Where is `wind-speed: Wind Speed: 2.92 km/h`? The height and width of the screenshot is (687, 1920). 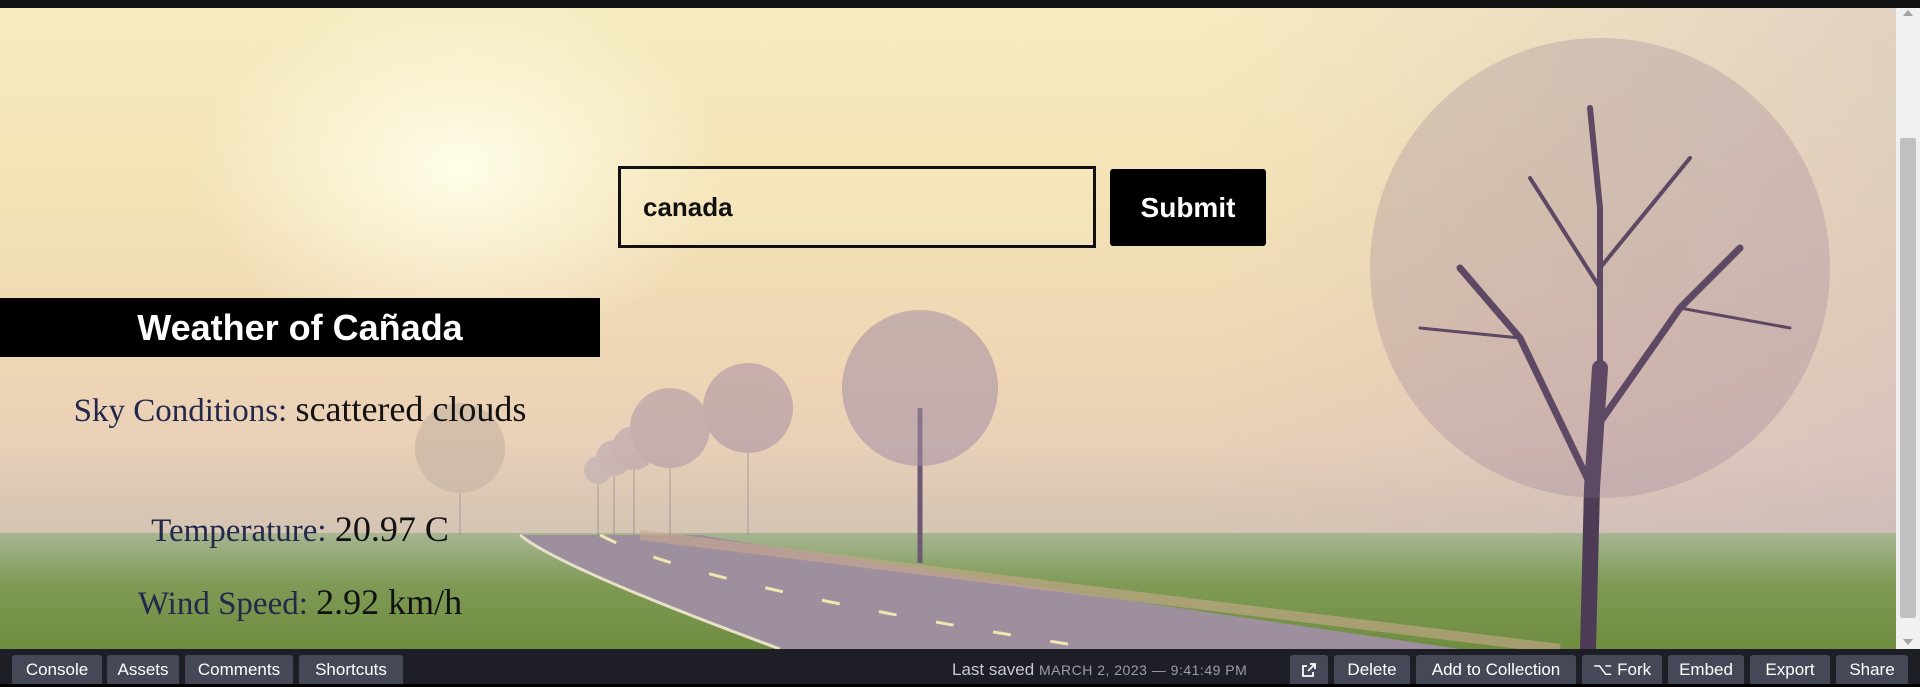
wind-speed: Wind Speed: 2.92 km/h is located at coordinates (300, 602).